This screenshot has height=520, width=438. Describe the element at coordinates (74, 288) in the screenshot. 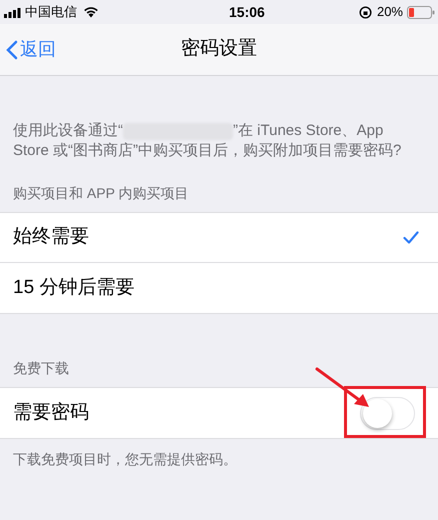

I see `option-label: 15 分钟后需要` at that location.